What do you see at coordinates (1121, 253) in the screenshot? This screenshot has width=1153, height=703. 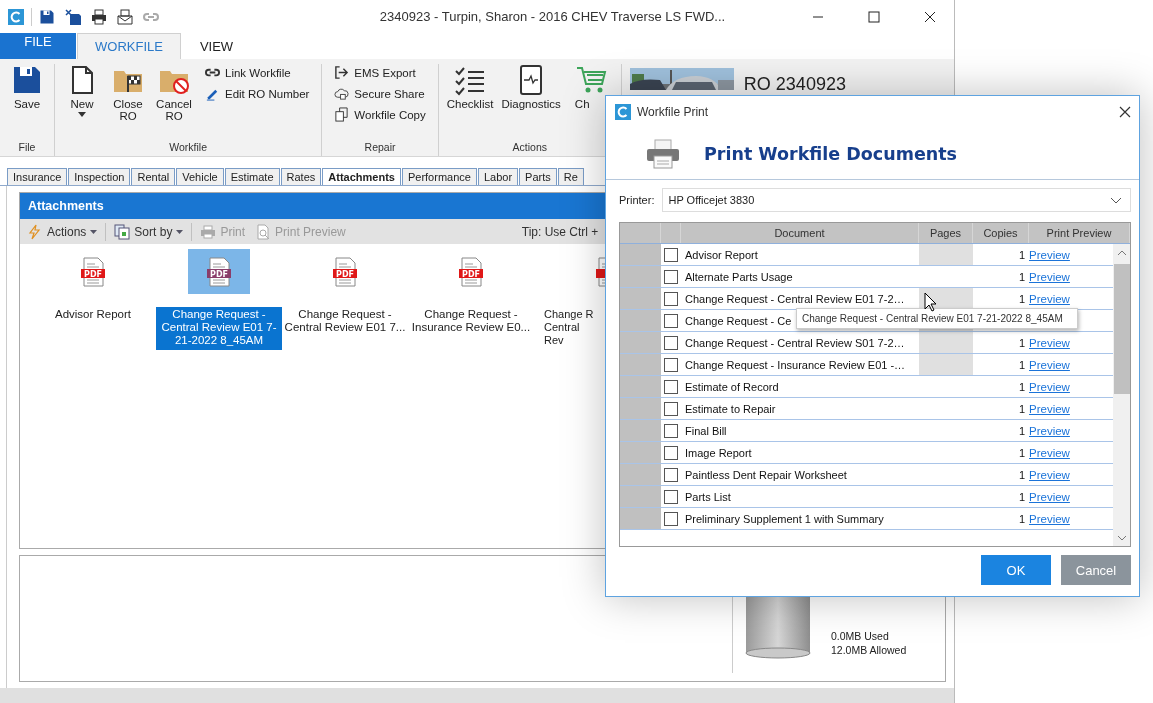 I see `scroll-up-icon` at bounding box center [1121, 253].